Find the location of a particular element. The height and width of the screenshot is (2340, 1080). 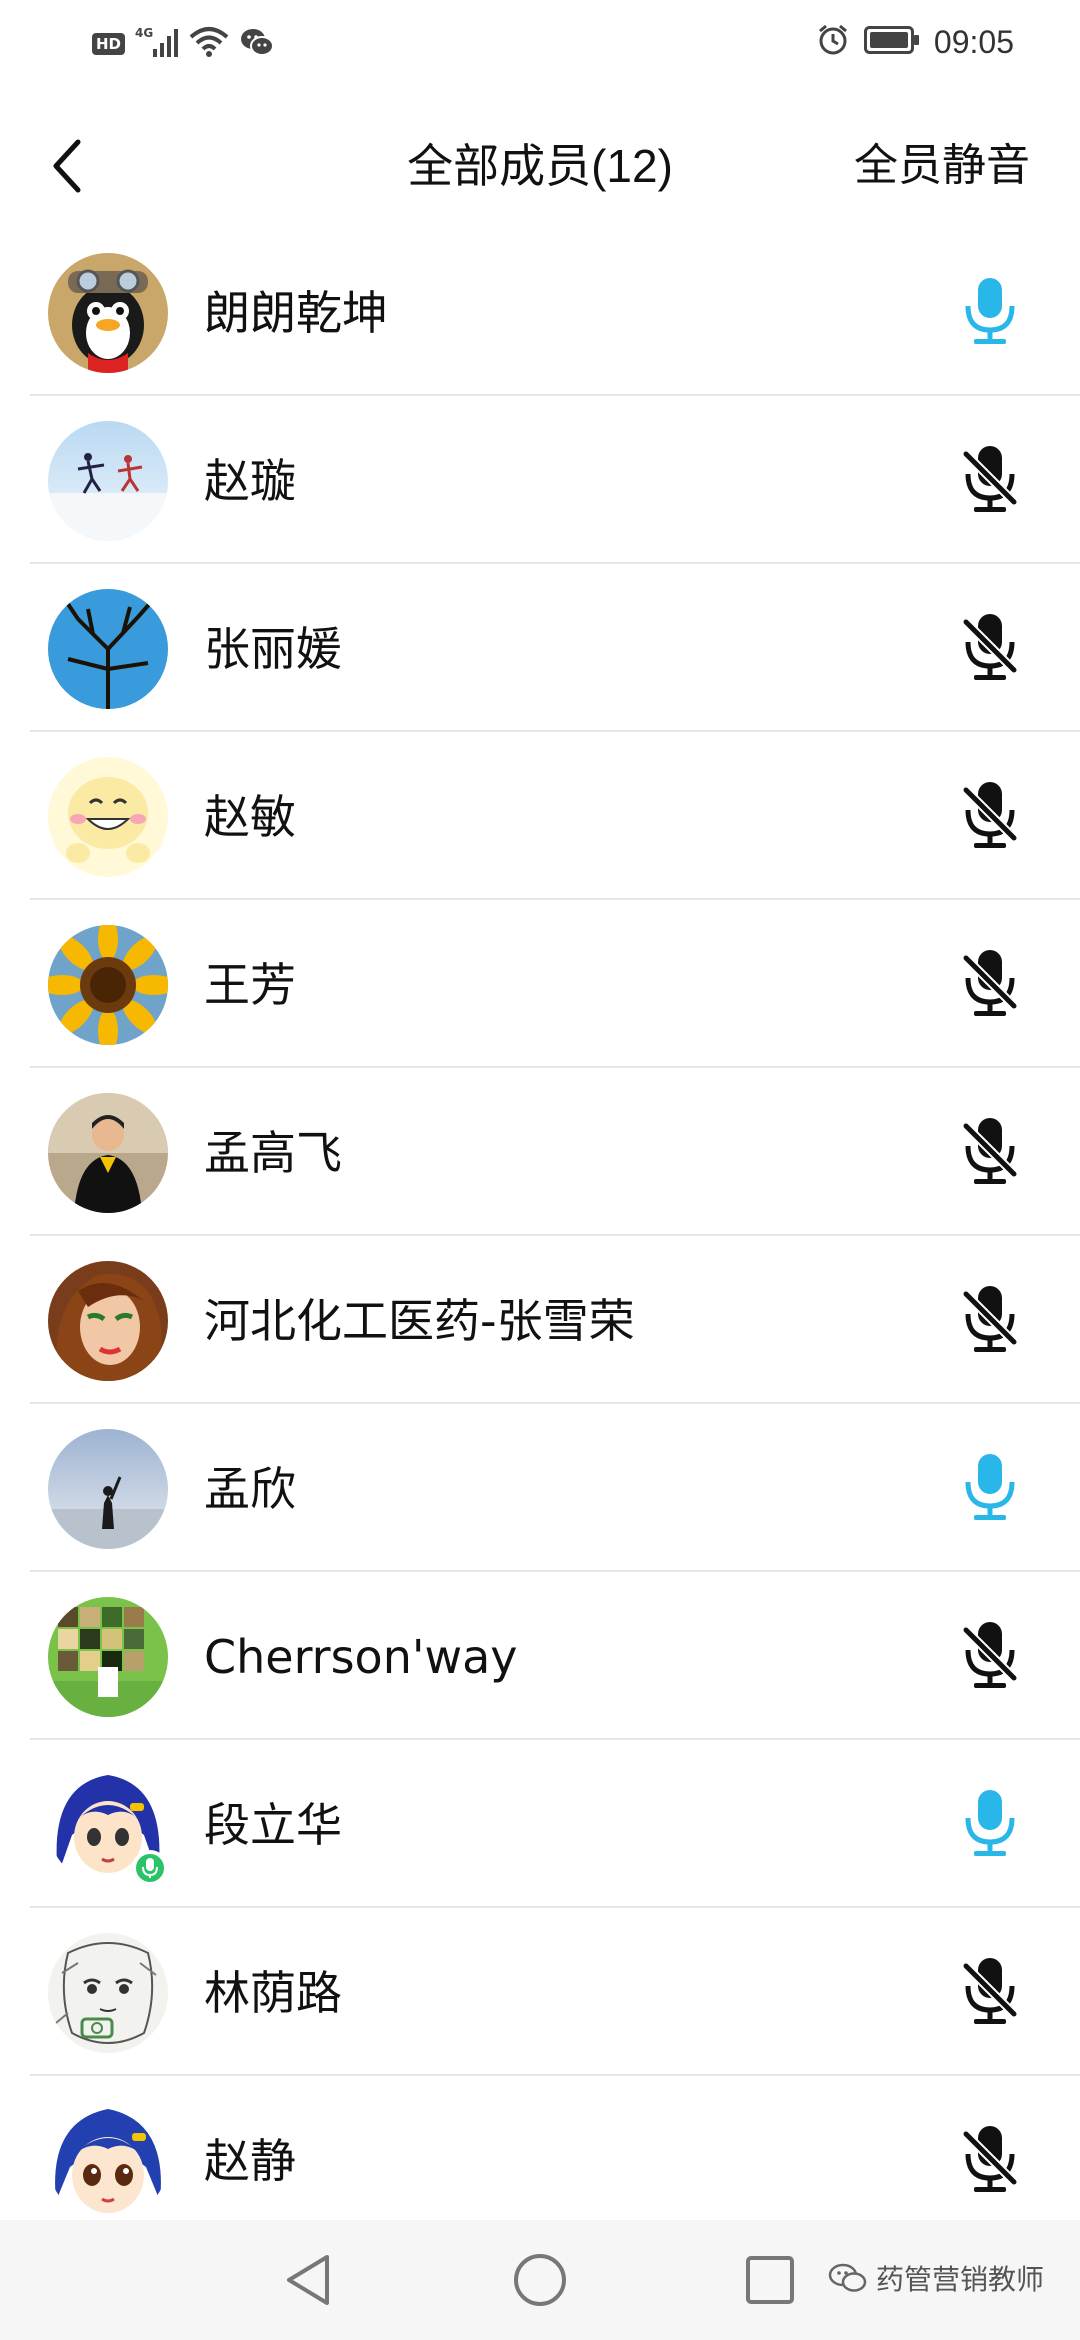

header: 全部成员(12) 全员静音 is located at coordinates (540, 166).